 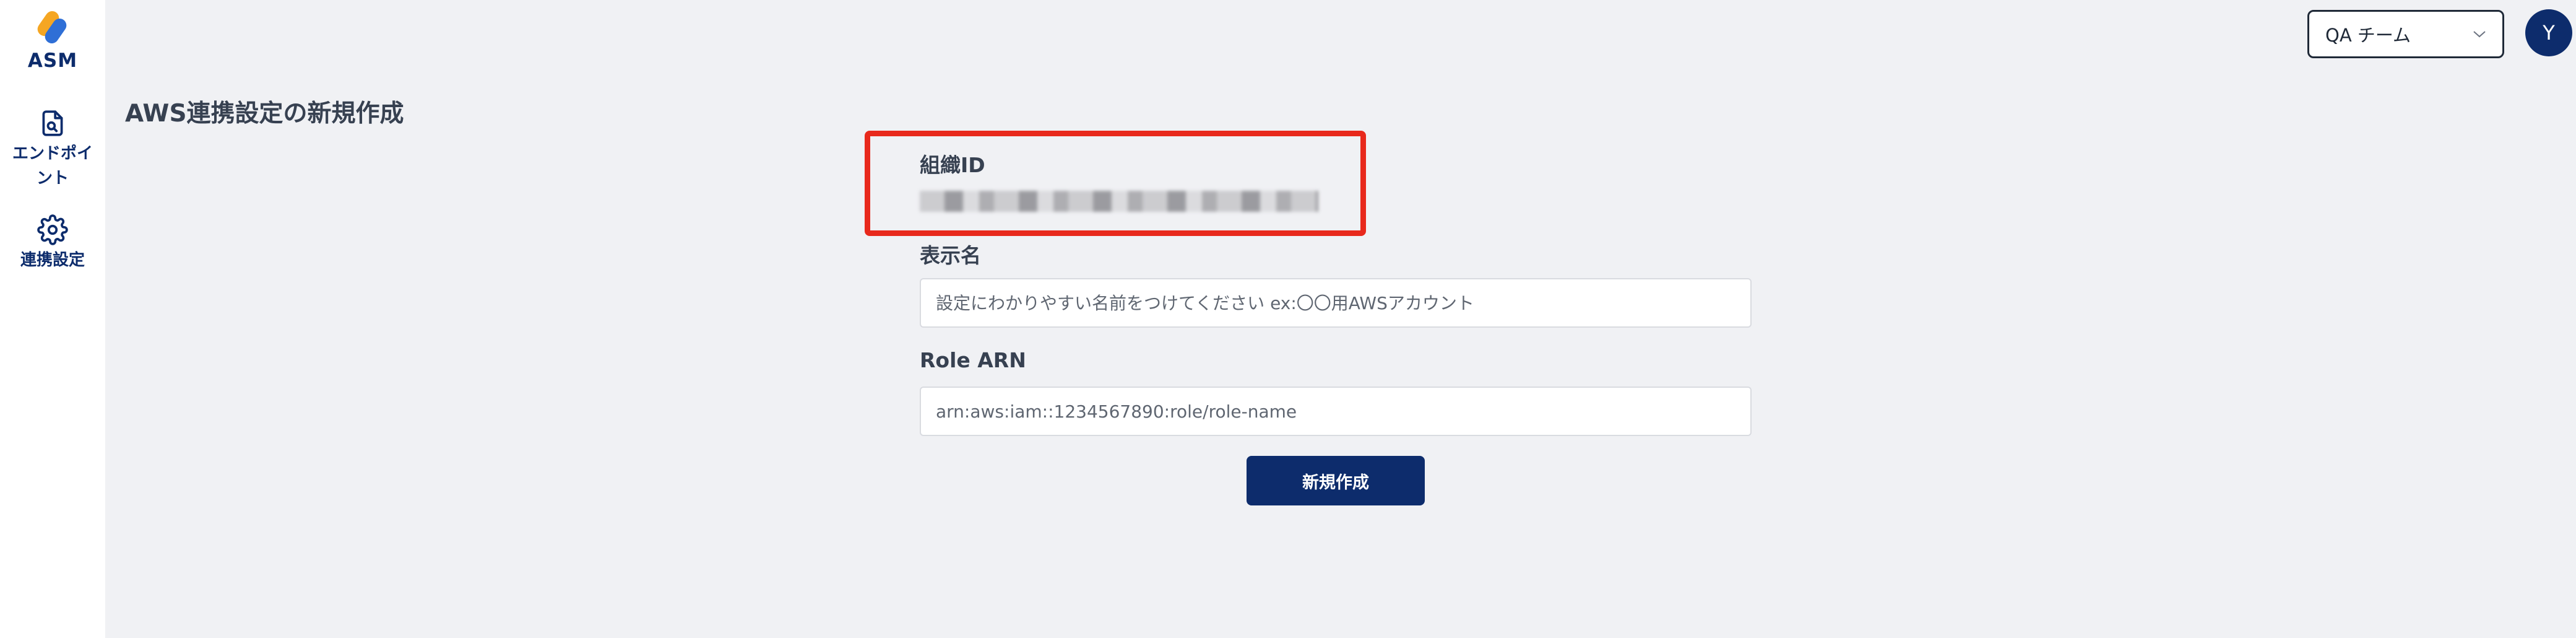 What do you see at coordinates (952, 165) in the screenshot?
I see `org-id-label: 組織ID` at bounding box center [952, 165].